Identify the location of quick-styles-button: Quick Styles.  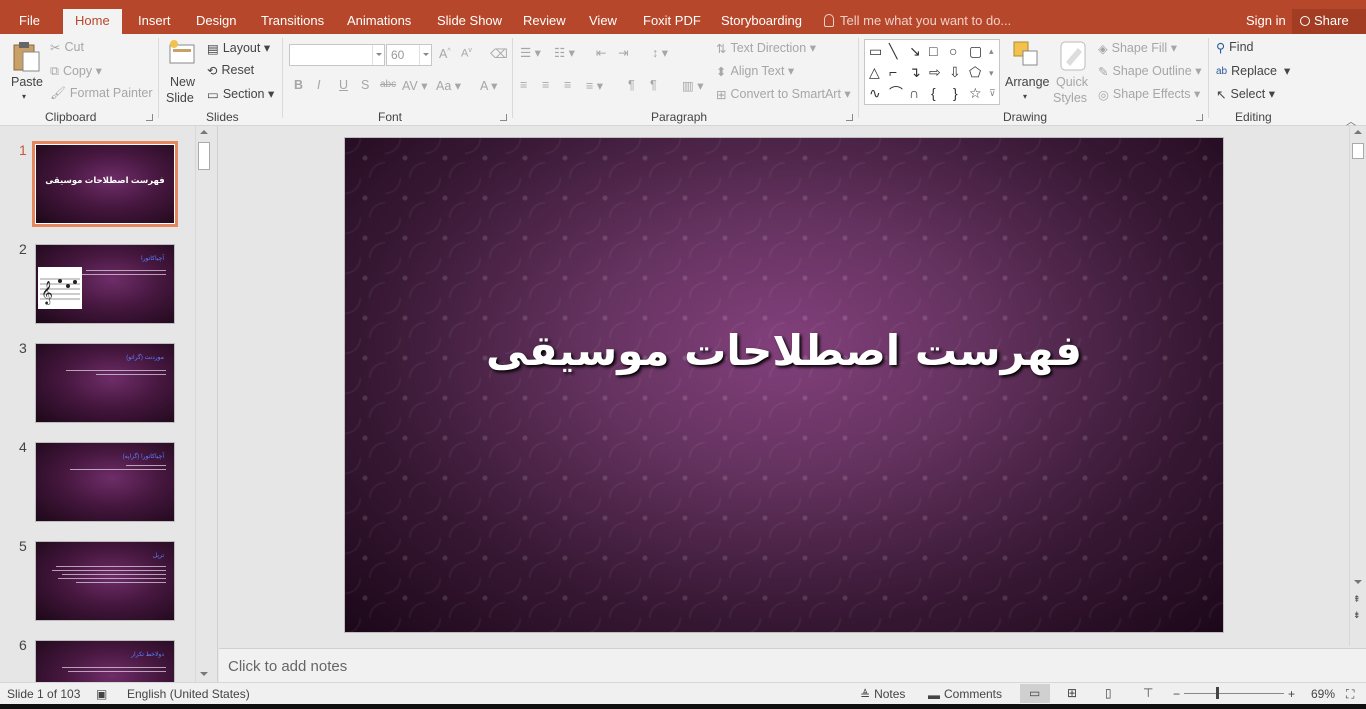
(1073, 75).